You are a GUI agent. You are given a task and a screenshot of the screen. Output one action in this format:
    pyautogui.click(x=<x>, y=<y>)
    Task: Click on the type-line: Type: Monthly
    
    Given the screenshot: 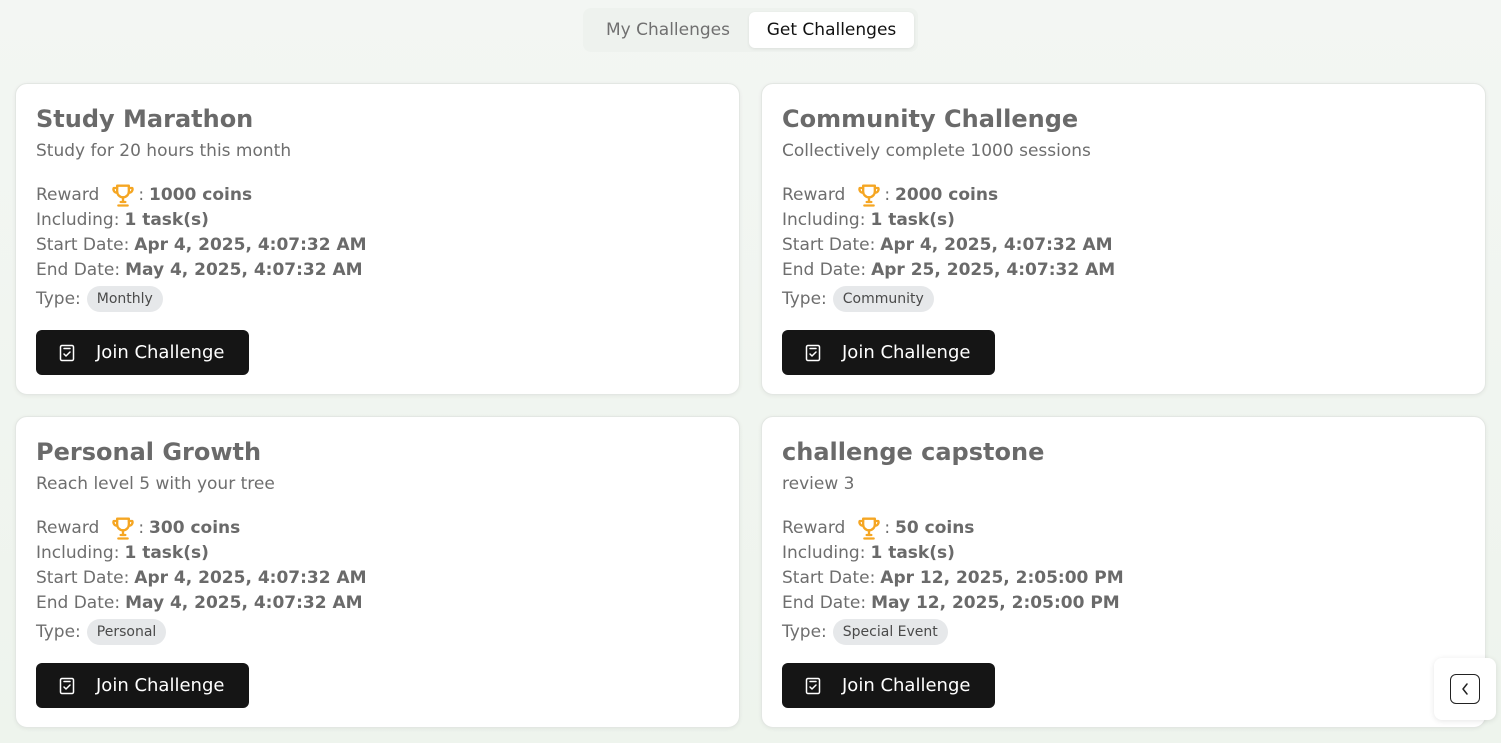 What is the action you would take?
    pyautogui.click(x=99, y=299)
    